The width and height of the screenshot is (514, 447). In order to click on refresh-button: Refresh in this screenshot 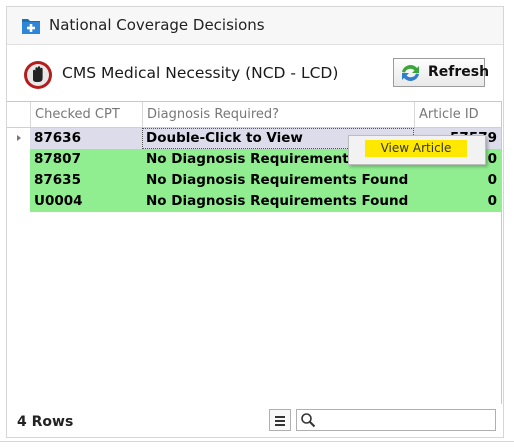, I will do `click(441, 72)`.